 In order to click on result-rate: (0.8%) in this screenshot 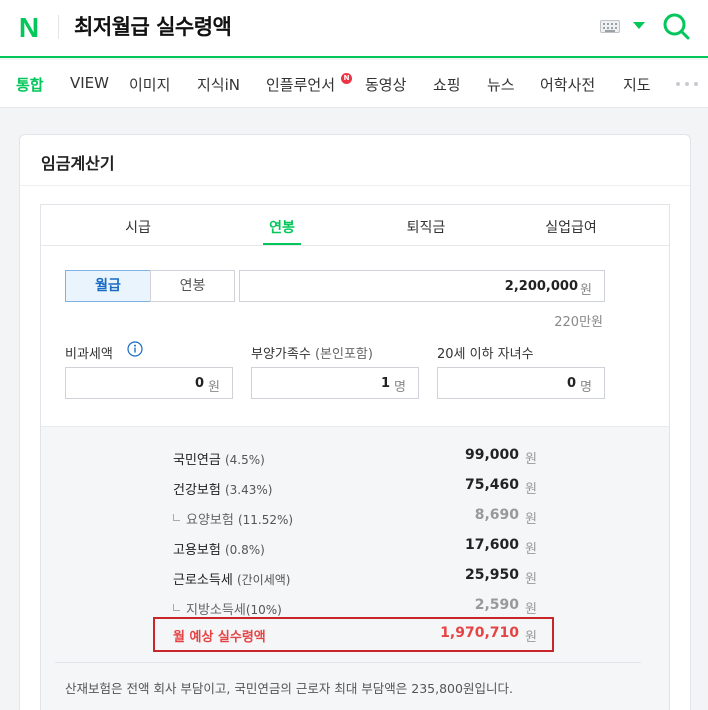, I will do `click(244, 550)`.